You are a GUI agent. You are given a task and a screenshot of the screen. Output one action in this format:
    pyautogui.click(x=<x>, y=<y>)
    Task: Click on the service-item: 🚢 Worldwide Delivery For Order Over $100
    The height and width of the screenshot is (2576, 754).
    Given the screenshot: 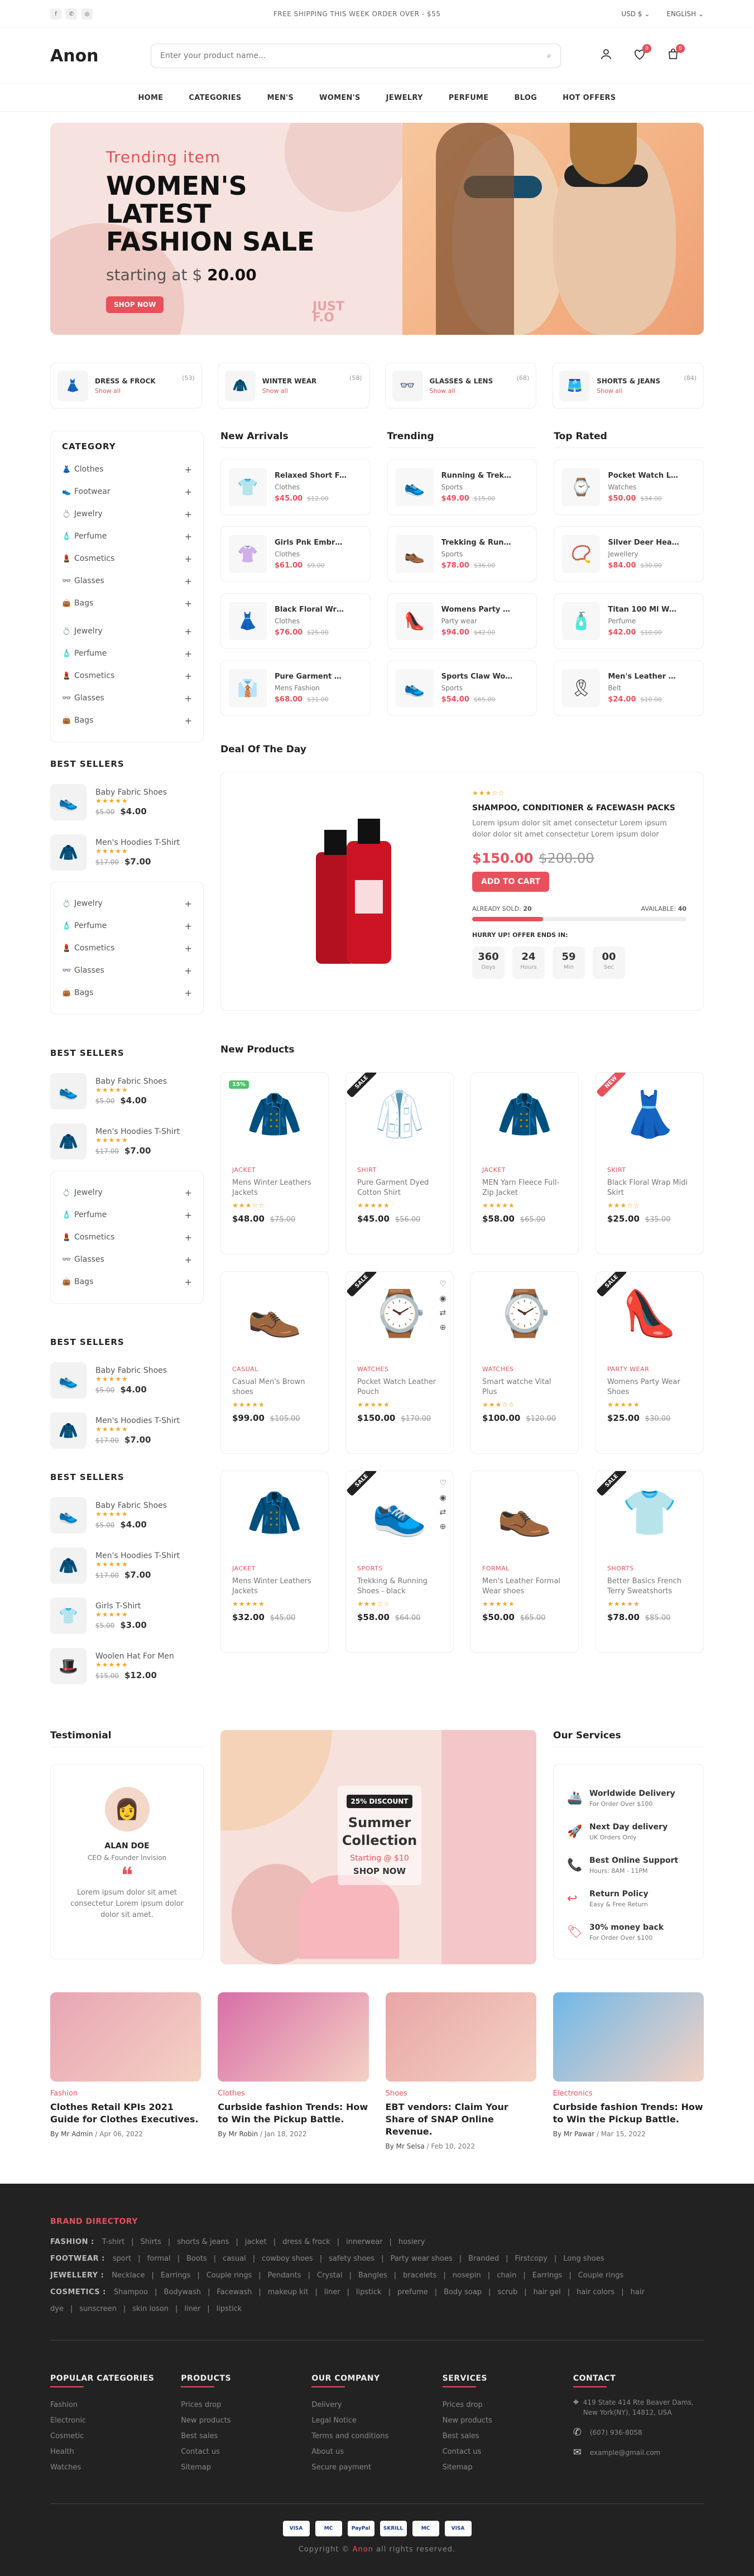 What is the action you would take?
    pyautogui.click(x=628, y=1798)
    